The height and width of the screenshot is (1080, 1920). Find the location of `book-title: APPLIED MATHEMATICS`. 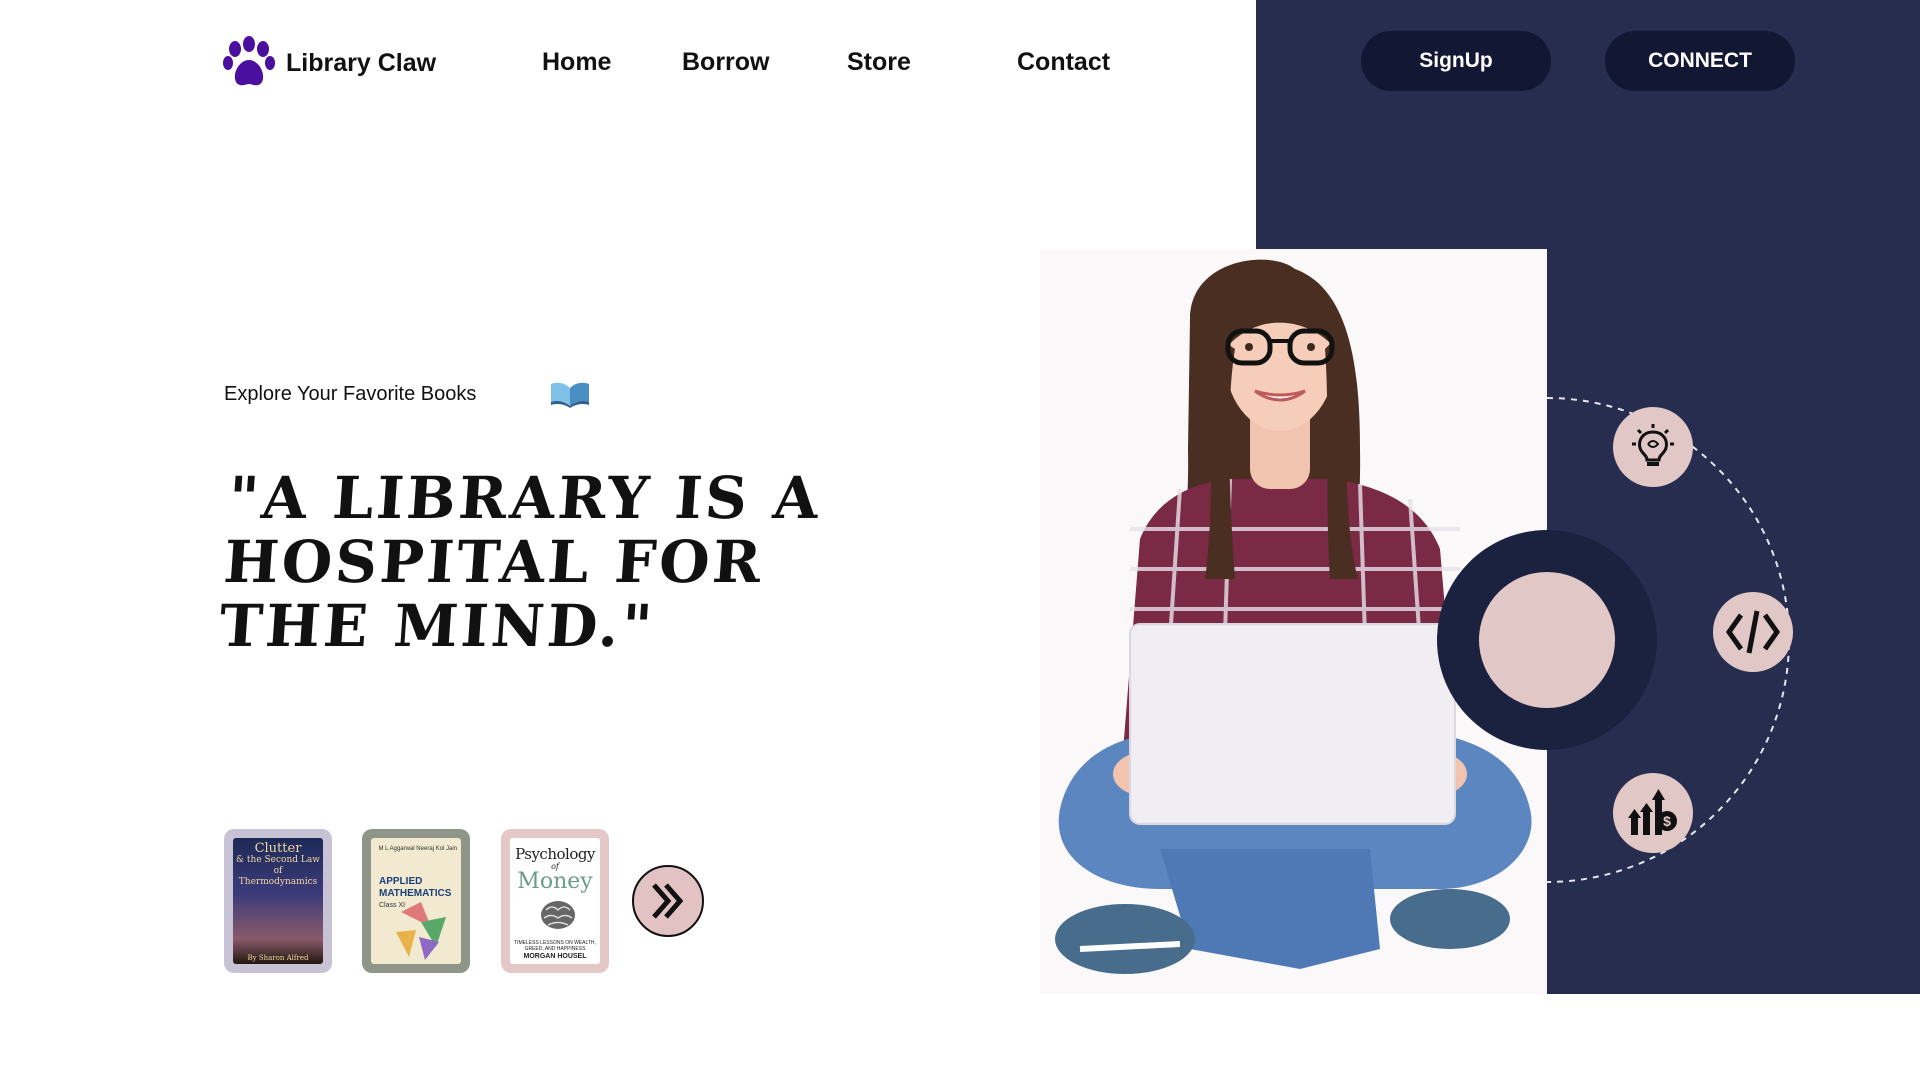

book-title: APPLIED MATHEMATICS is located at coordinates (415, 887).